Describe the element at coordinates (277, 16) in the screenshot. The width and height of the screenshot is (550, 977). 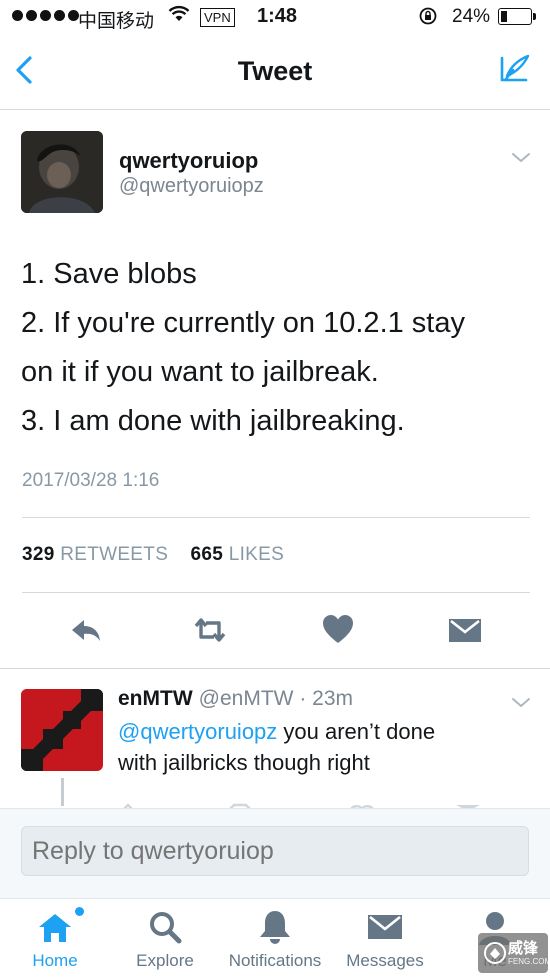
I see `clock: 1:48` at that location.